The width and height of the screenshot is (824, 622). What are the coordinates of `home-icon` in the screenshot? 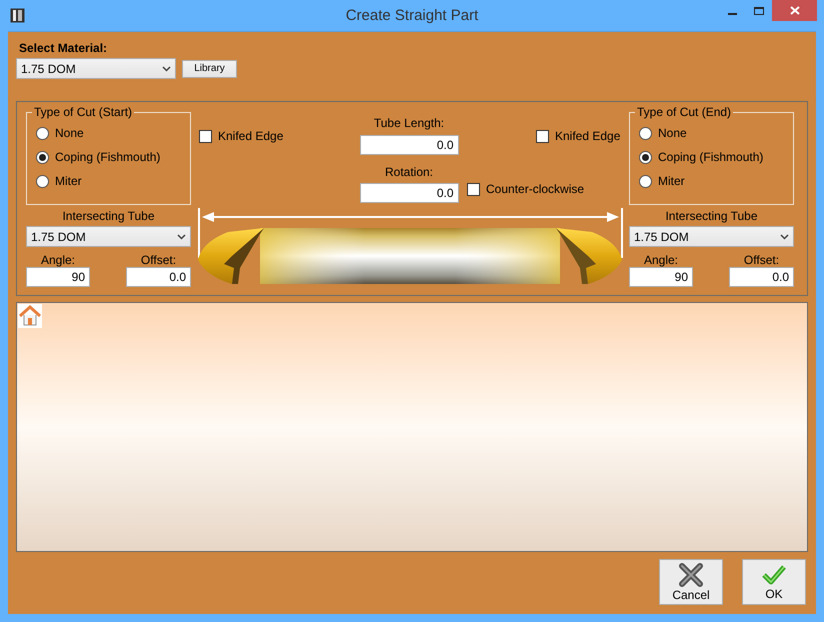 It's located at (30, 316).